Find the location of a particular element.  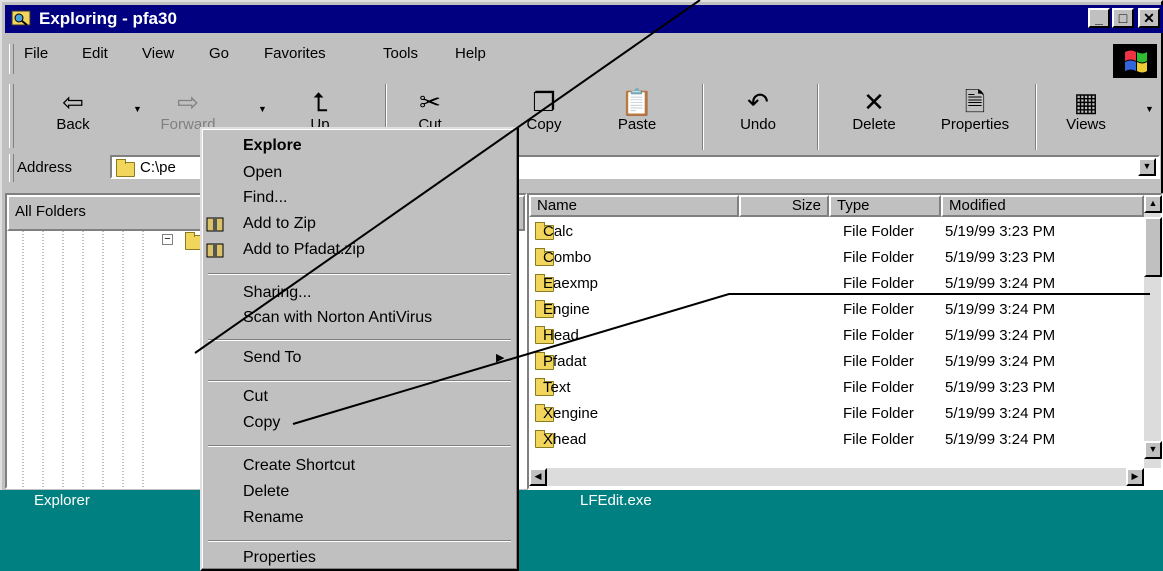

column-size: Size is located at coordinates (784, 206).